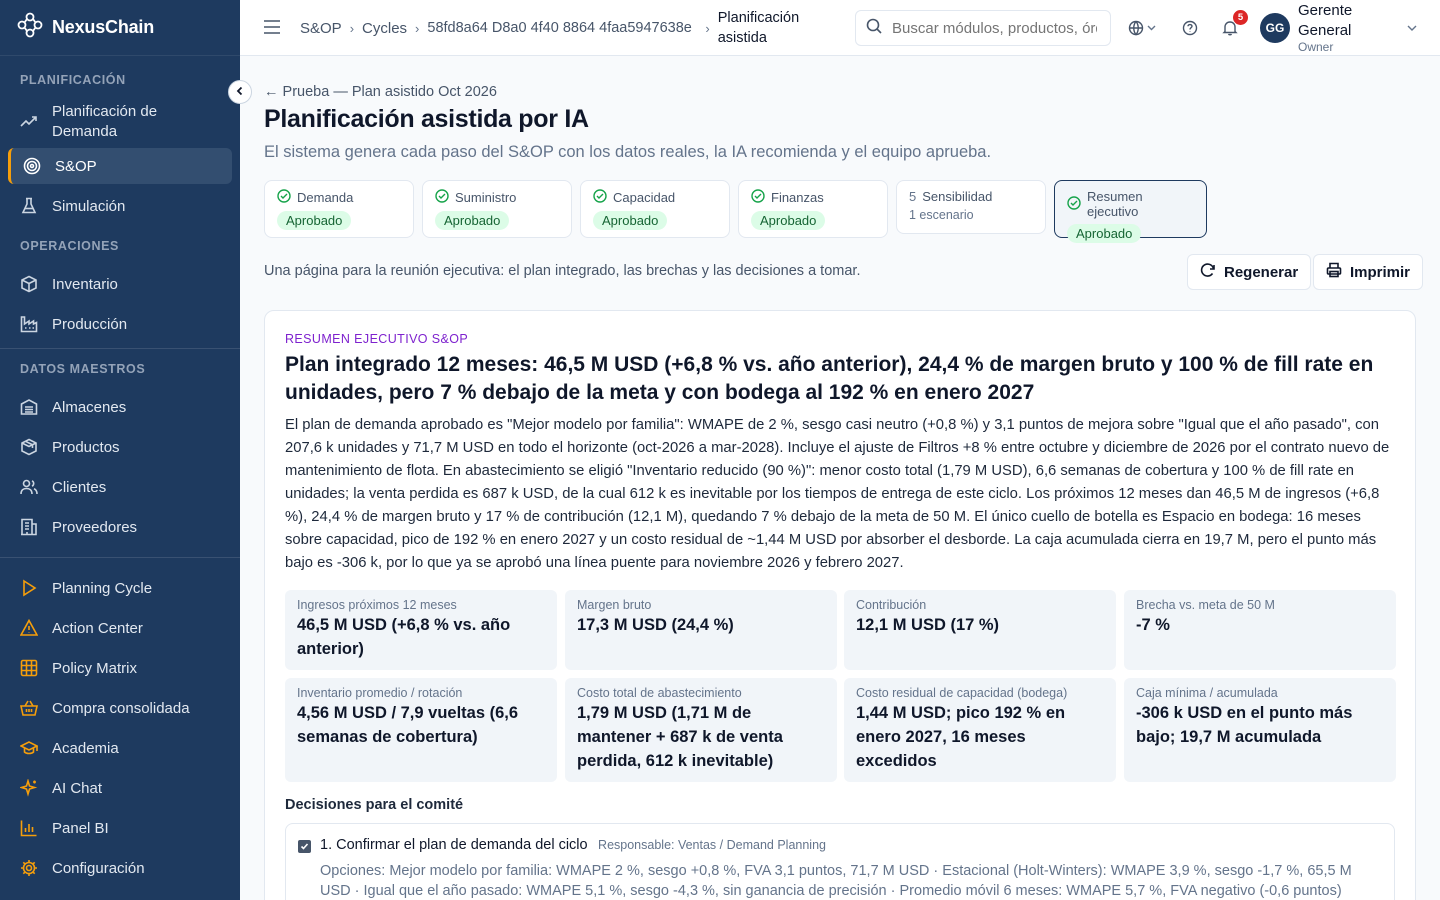 The width and height of the screenshot is (1440, 900). I want to click on step-resumen-ejecutivo: Resumen ejecutivo Aprobado, so click(1130, 211).